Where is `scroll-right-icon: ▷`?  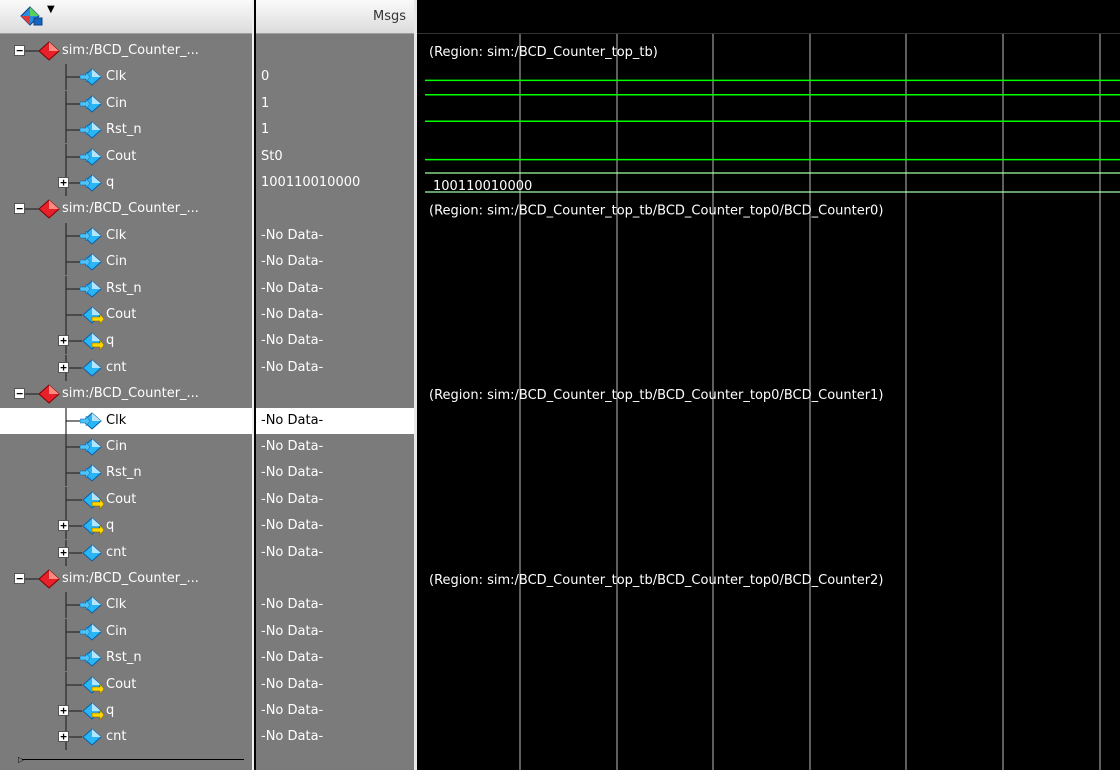 scroll-right-icon: ▷ is located at coordinates (21, 759).